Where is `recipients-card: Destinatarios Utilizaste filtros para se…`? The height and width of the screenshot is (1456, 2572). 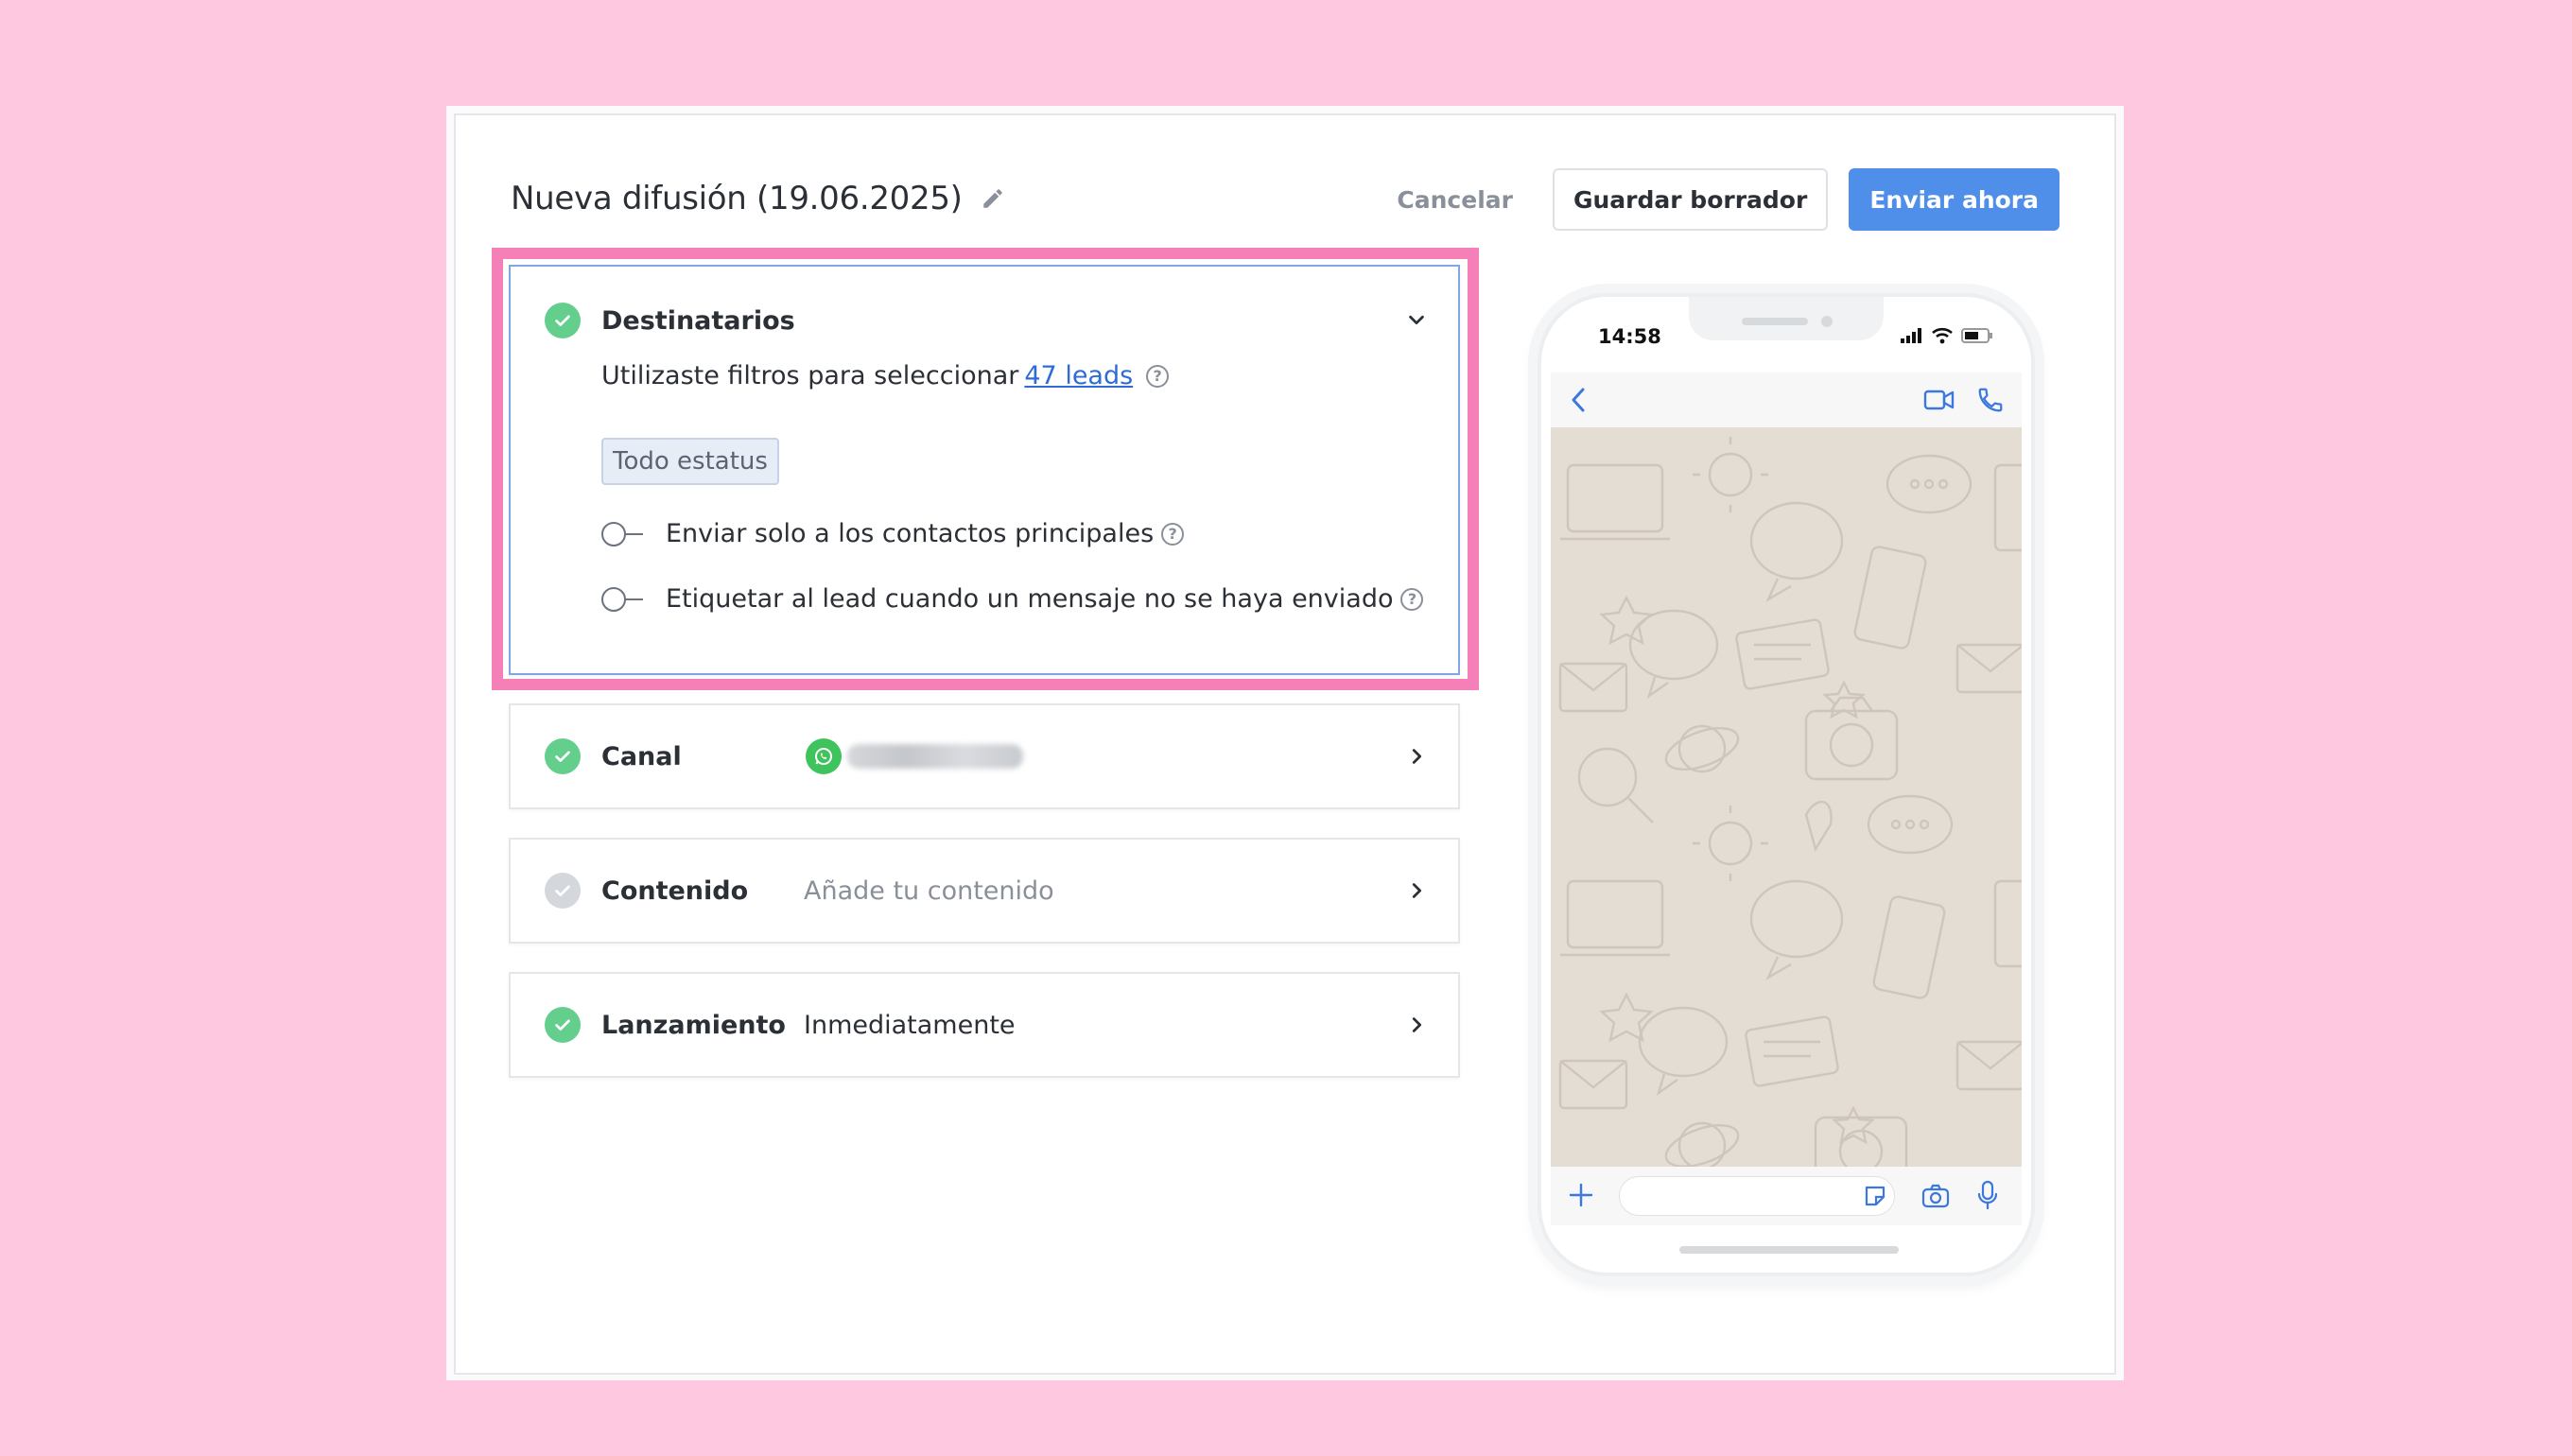
recipients-card: Destinatarios Utilizaste filtros para se… is located at coordinates (984, 470).